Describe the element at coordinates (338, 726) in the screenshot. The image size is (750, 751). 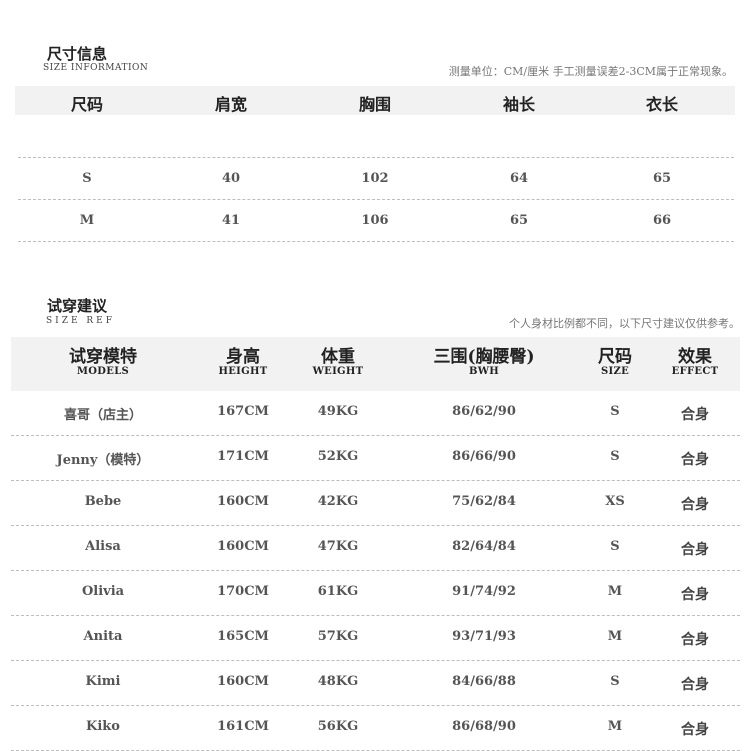
I see `table-cell: 56KG` at that location.